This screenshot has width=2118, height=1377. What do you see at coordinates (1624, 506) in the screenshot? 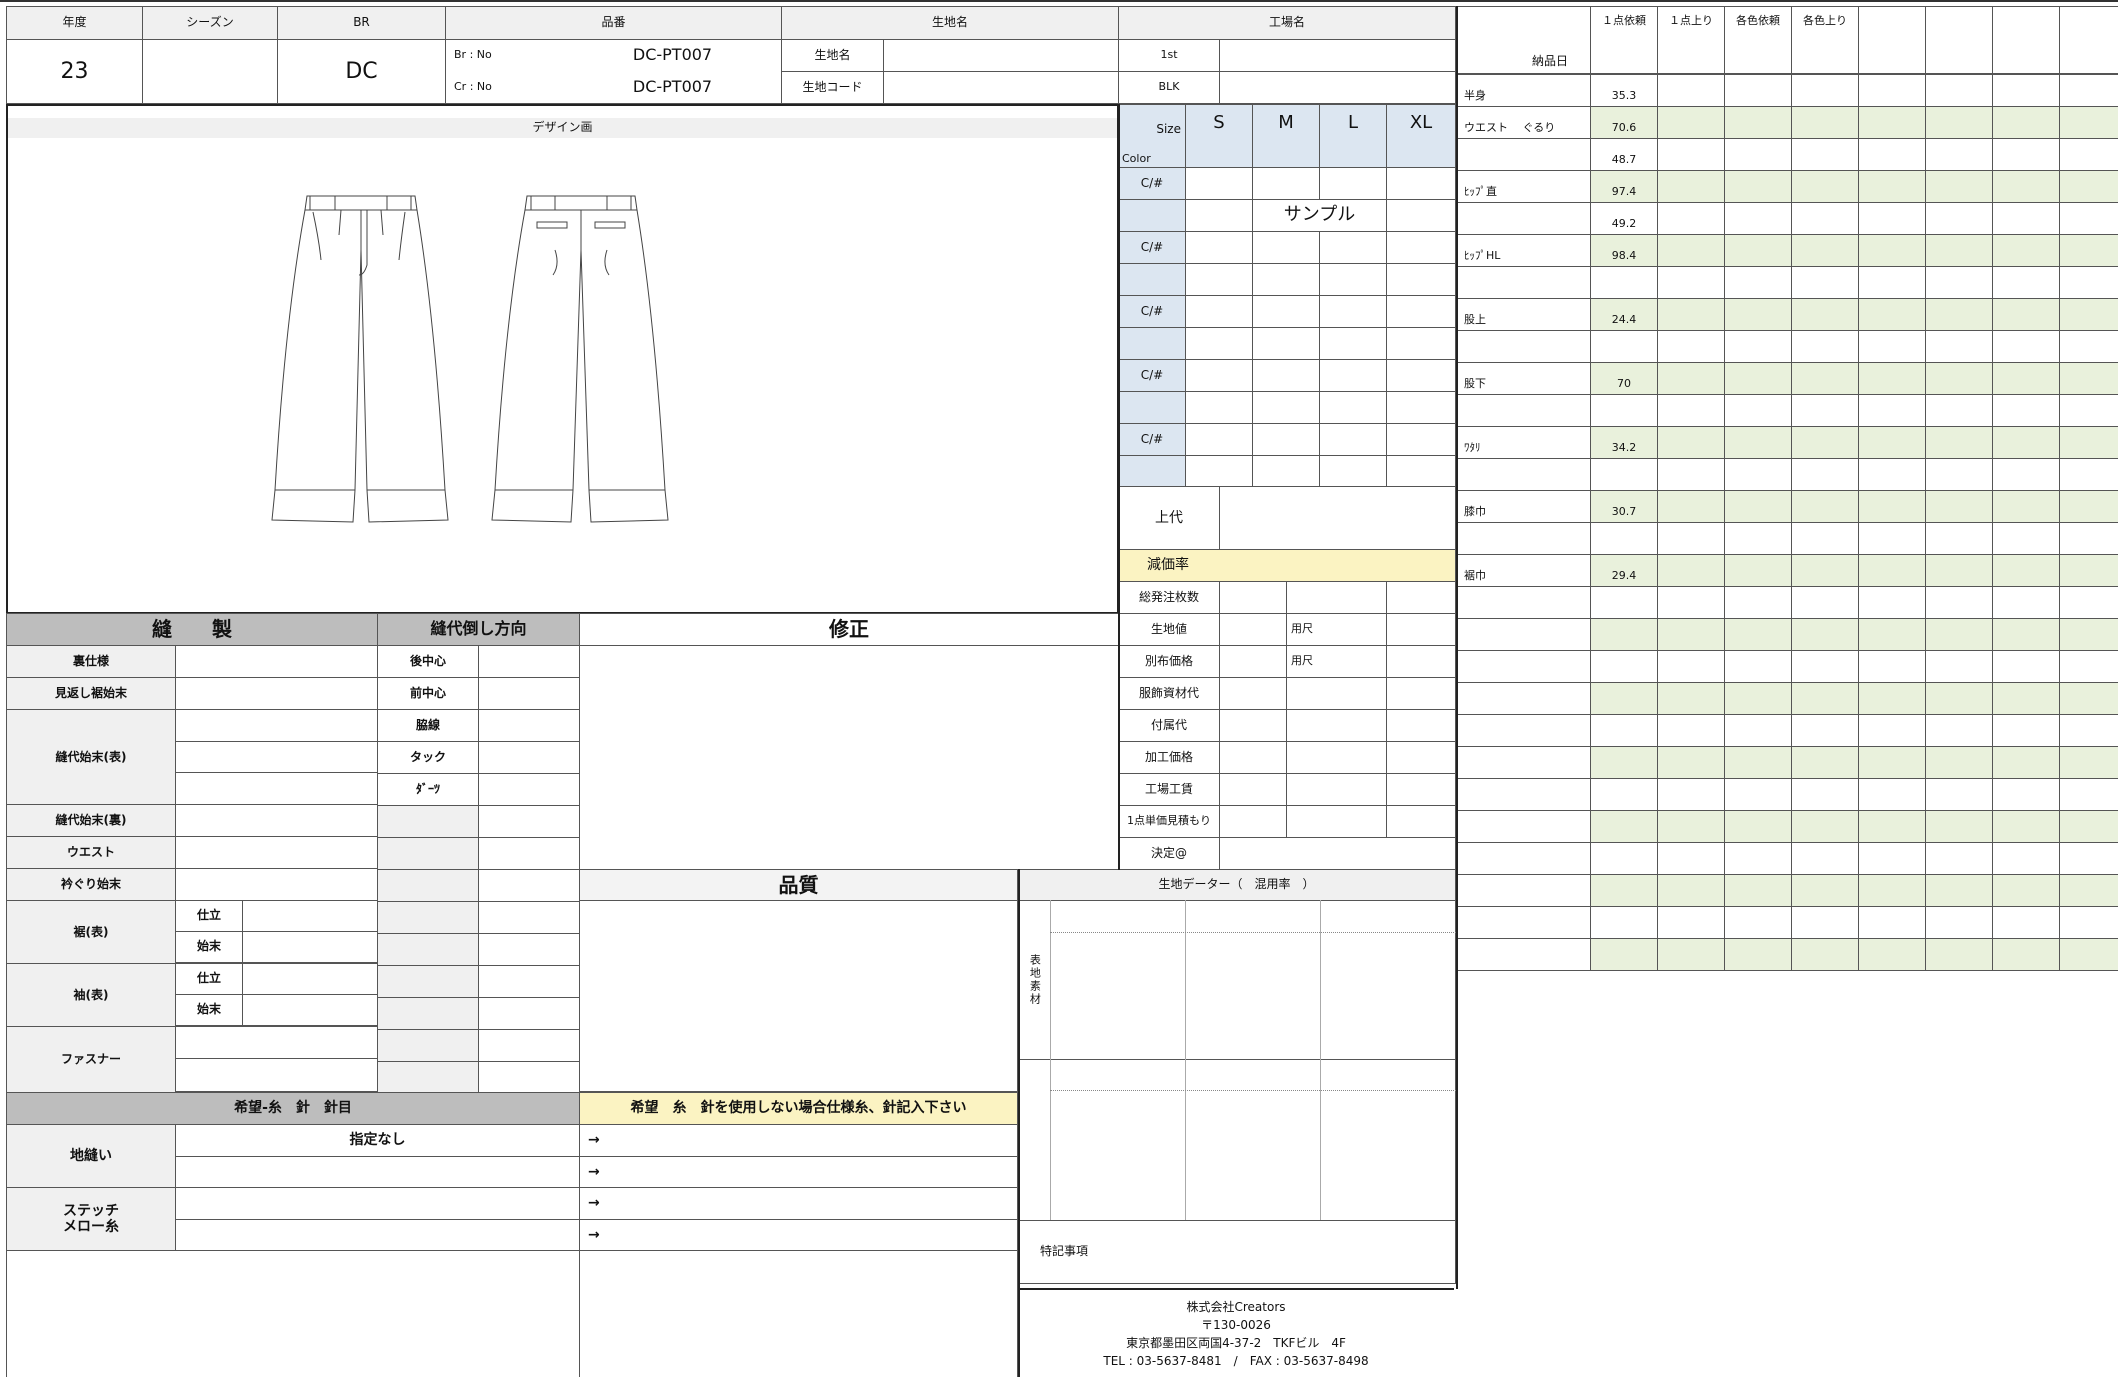
I see `measure-value: 30.7` at bounding box center [1624, 506].